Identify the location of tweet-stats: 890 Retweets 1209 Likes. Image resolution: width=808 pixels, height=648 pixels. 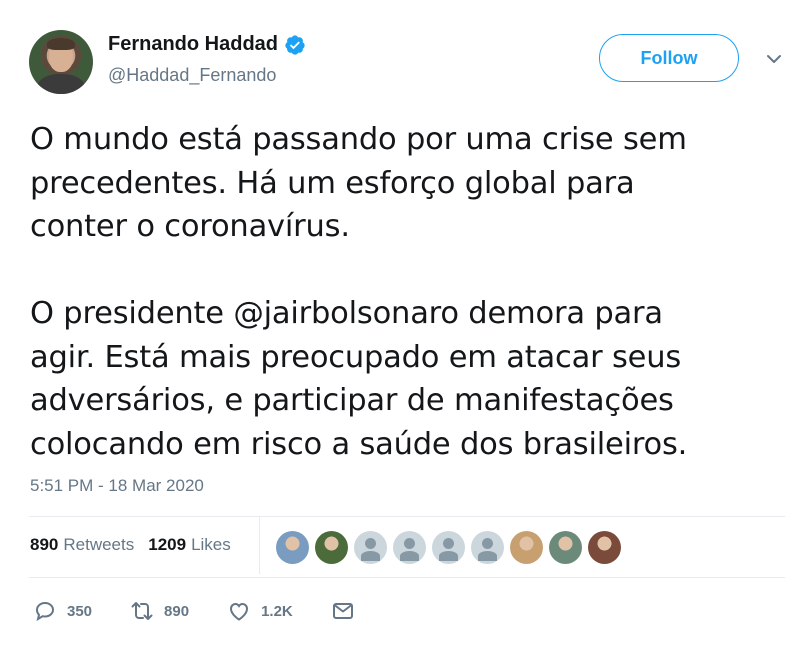
(137, 545).